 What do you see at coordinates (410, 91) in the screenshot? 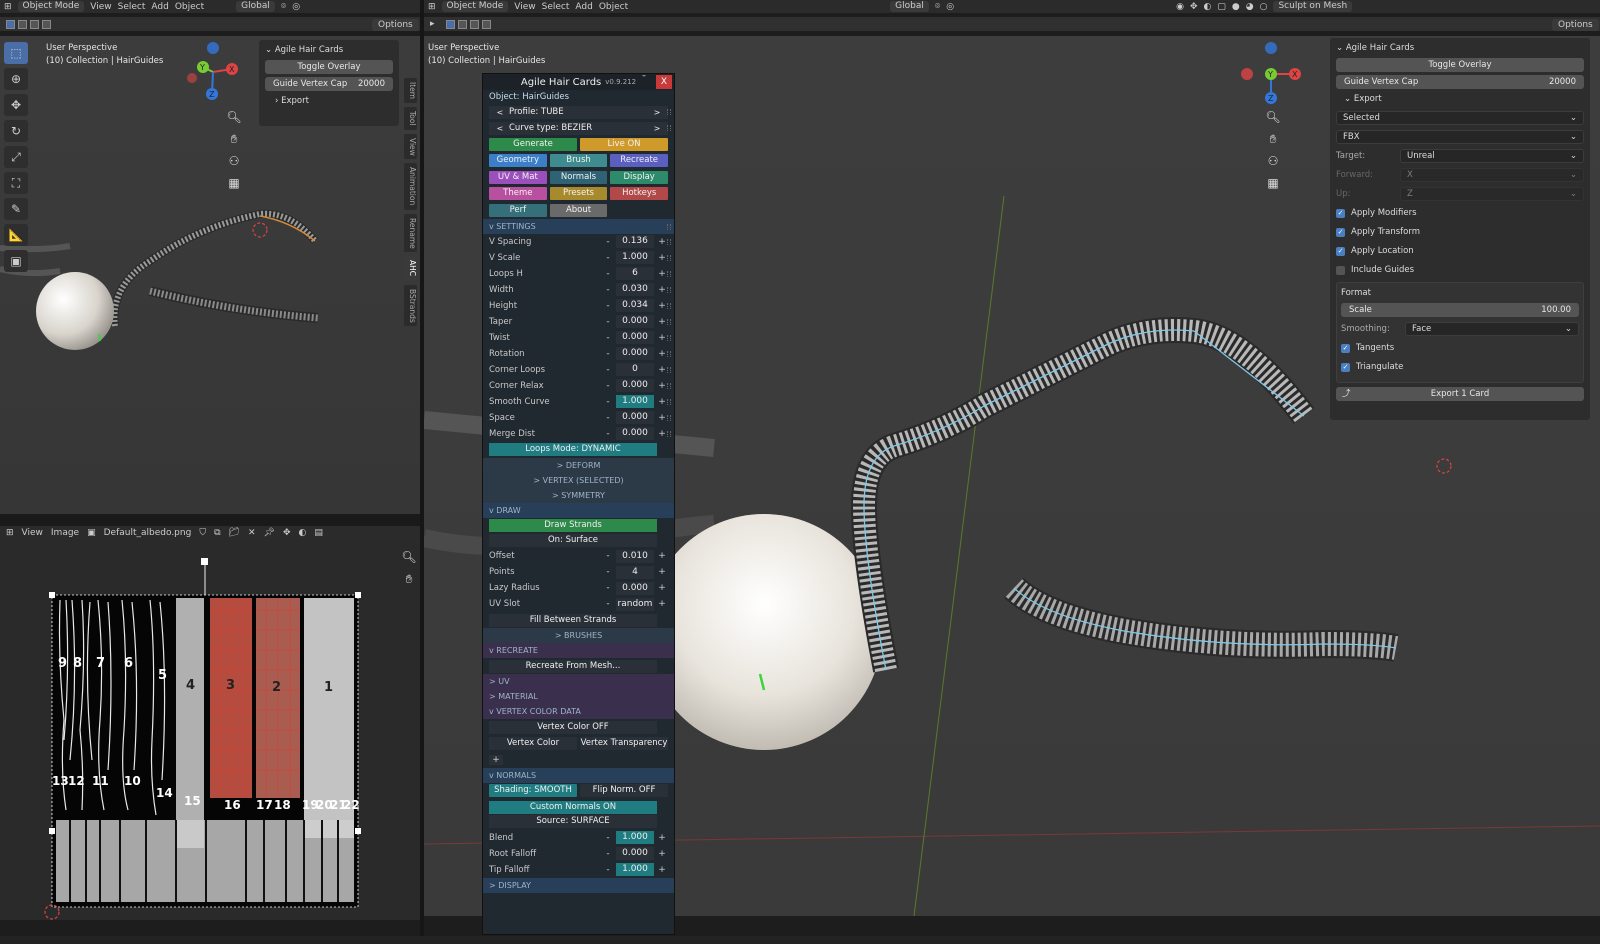
I see `tab-item: Item` at bounding box center [410, 91].